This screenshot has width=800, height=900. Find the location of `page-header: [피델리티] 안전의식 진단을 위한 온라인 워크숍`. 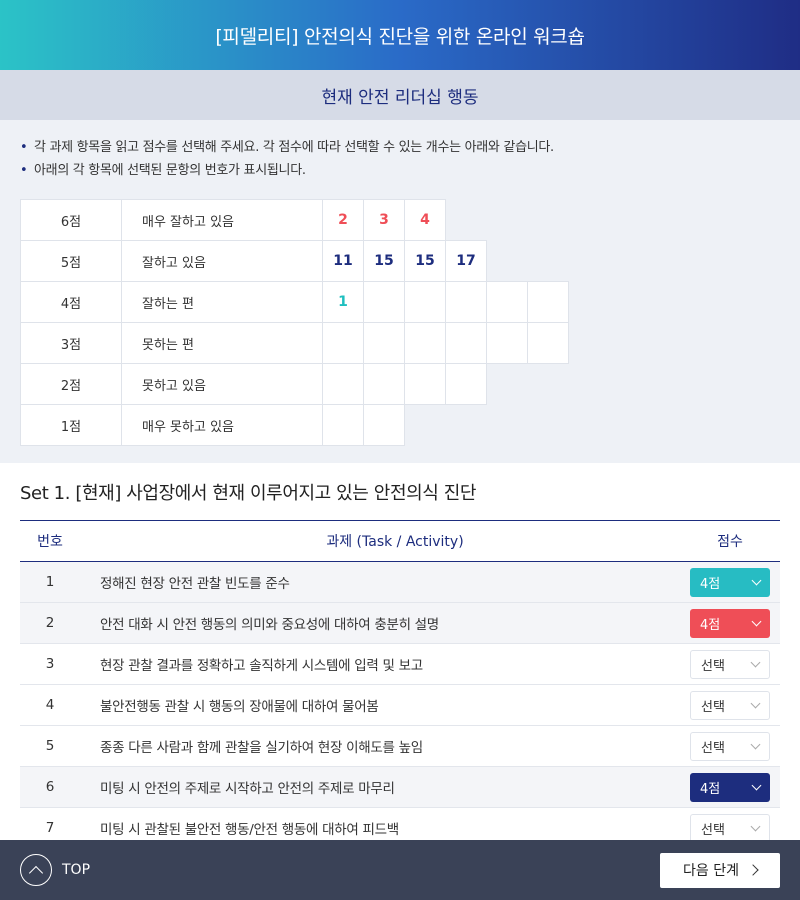

page-header: [피델리티] 안전의식 진단을 위한 온라인 워크숍 is located at coordinates (400, 35).